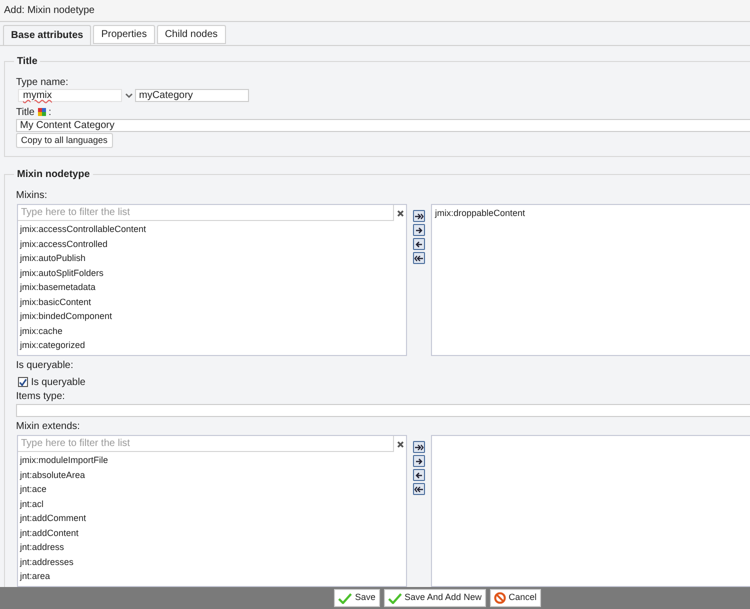 The height and width of the screenshot is (609, 750). I want to click on tab: Base attributes, so click(47, 35).